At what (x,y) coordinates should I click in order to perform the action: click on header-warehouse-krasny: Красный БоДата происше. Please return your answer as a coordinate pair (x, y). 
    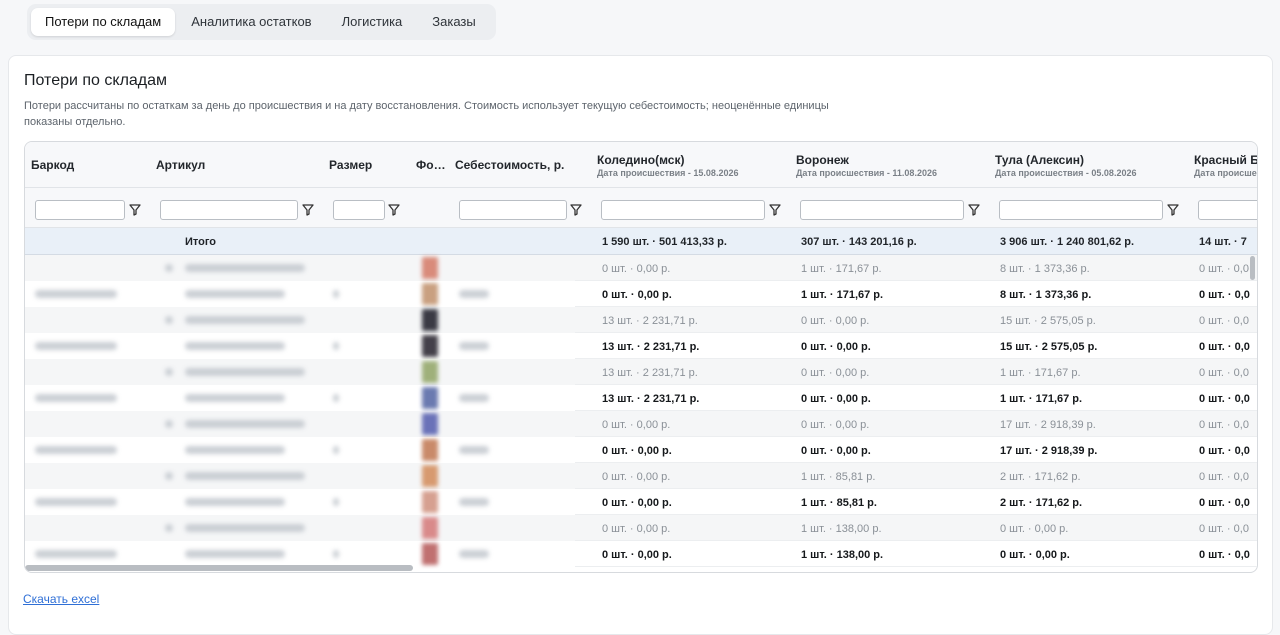
    Looking at the image, I should click on (1222, 165).